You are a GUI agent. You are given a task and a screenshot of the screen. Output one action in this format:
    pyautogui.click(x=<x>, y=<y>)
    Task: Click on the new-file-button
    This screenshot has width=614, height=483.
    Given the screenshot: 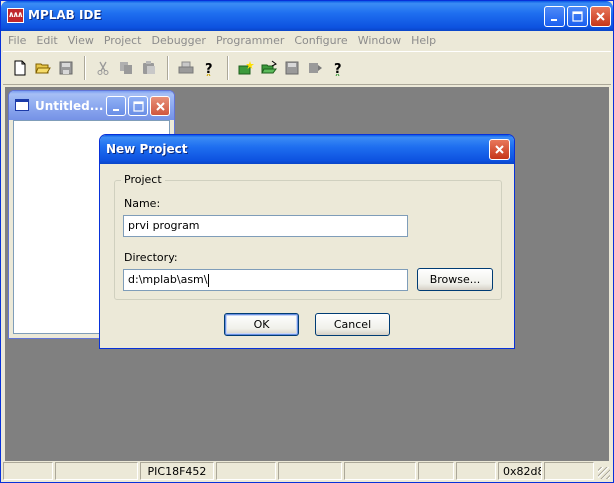 What is the action you would take?
    pyautogui.click(x=20, y=68)
    